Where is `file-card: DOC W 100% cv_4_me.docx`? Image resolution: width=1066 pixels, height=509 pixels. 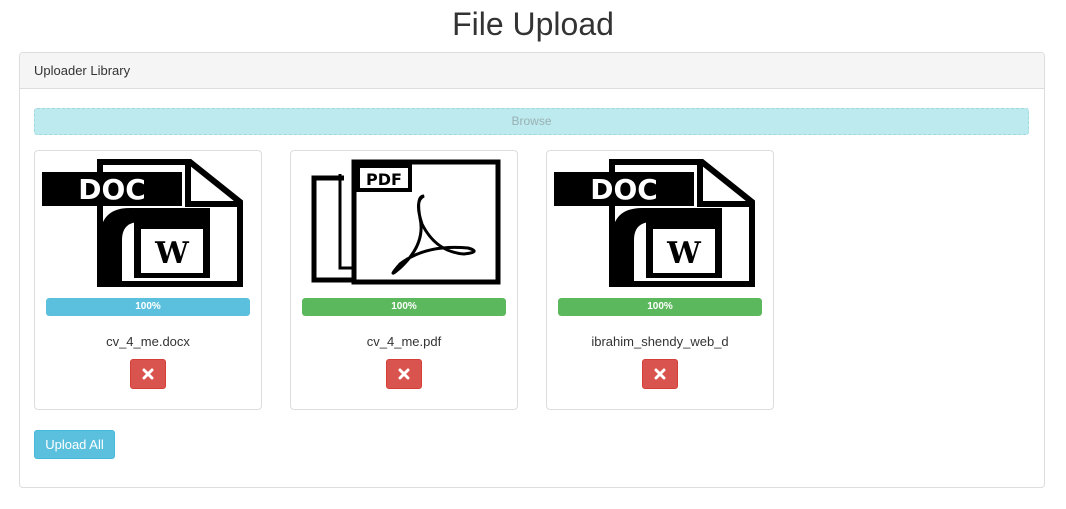
file-card: DOC W 100% cv_4_me.docx is located at coordinates (148, 280).